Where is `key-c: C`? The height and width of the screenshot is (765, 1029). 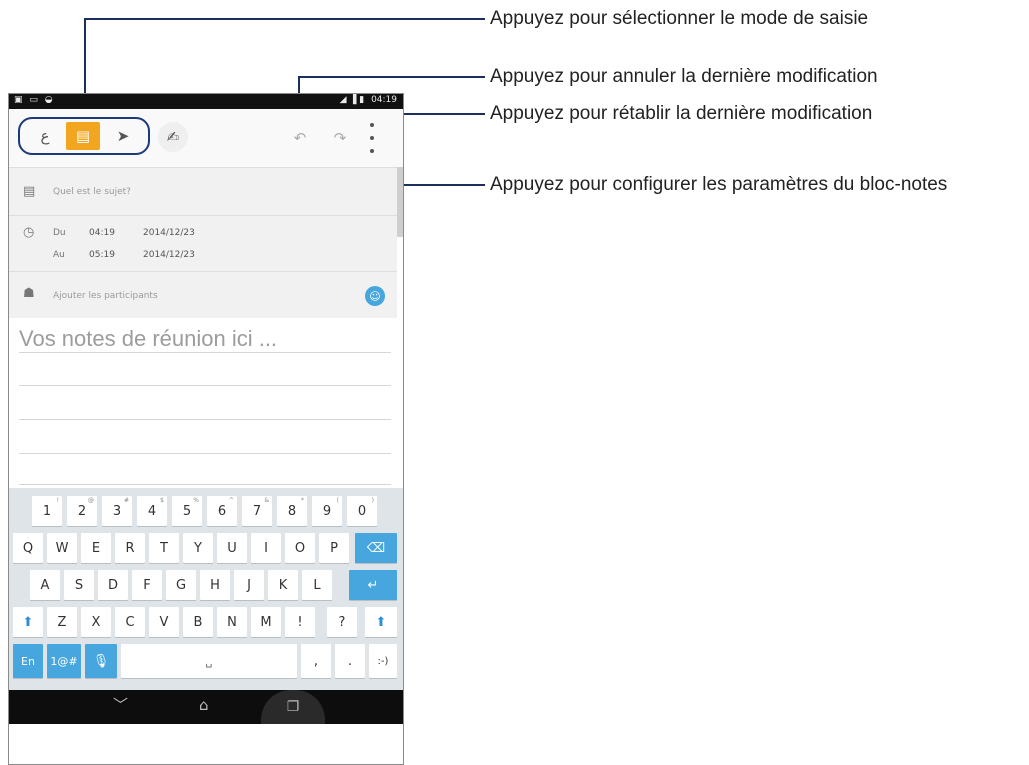 key-c: C is located at coordinates (130, 622).